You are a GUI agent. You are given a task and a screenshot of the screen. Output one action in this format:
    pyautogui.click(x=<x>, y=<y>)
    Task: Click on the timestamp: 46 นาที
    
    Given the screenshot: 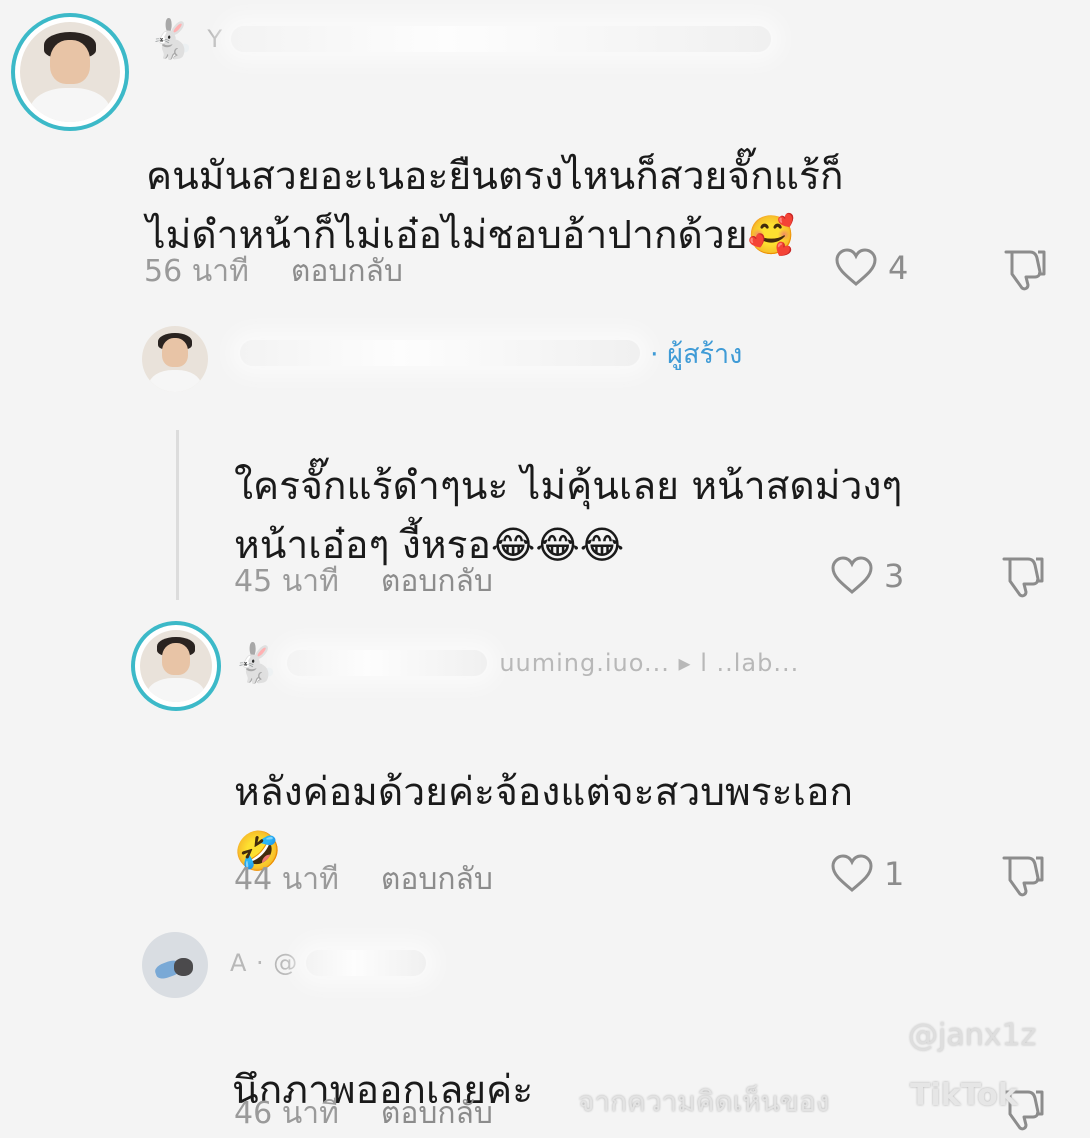 What is the action you would take?
    pyautogui.click(x=286, y=1113)
    